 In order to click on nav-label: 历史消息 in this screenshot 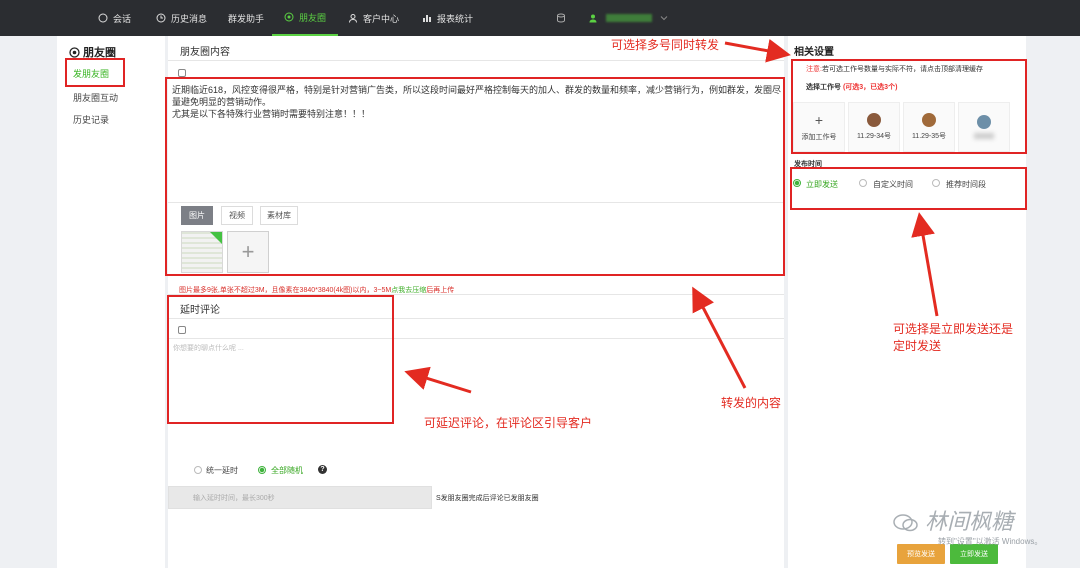, I will do `click(189, 18)`.